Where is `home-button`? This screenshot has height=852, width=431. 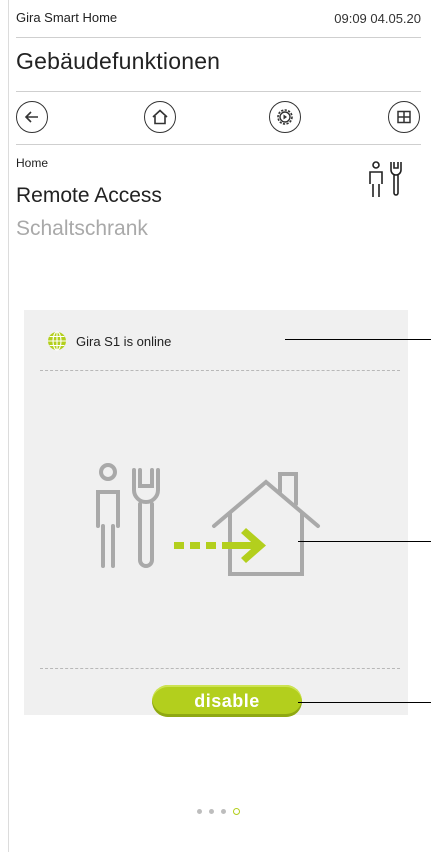
home-button is located at coordinates (160, 117).